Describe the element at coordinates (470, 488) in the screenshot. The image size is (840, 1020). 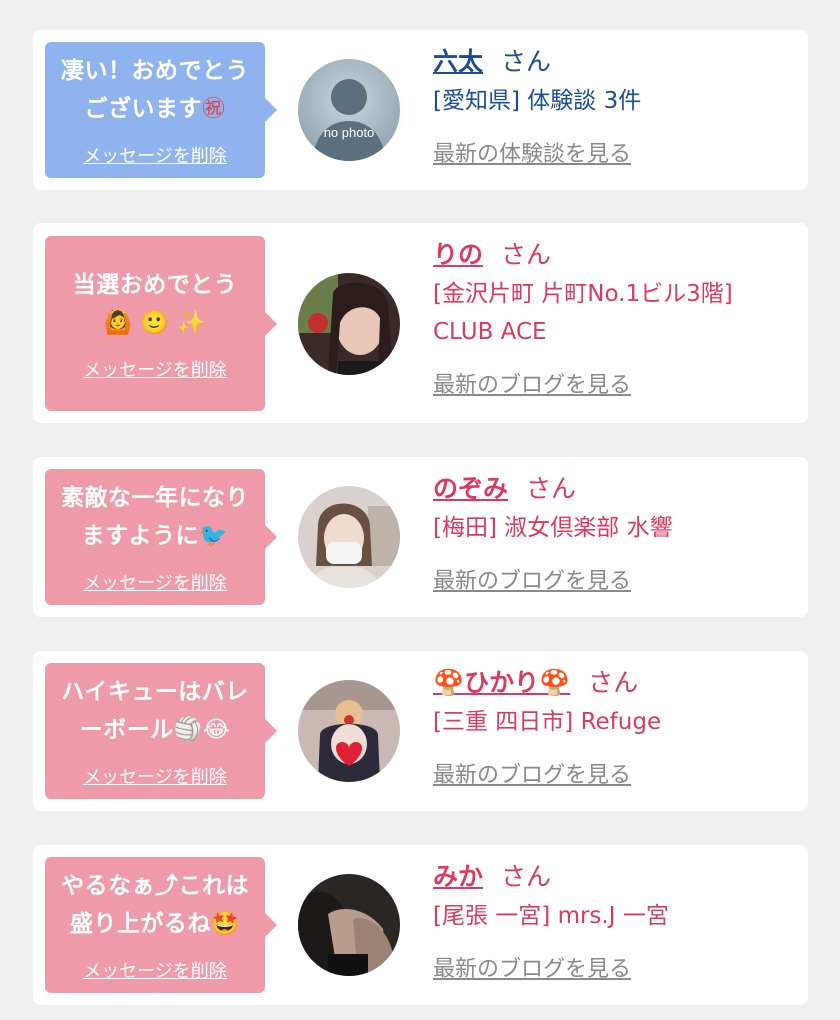
I see `user-name-link: のぞみ` at that location.